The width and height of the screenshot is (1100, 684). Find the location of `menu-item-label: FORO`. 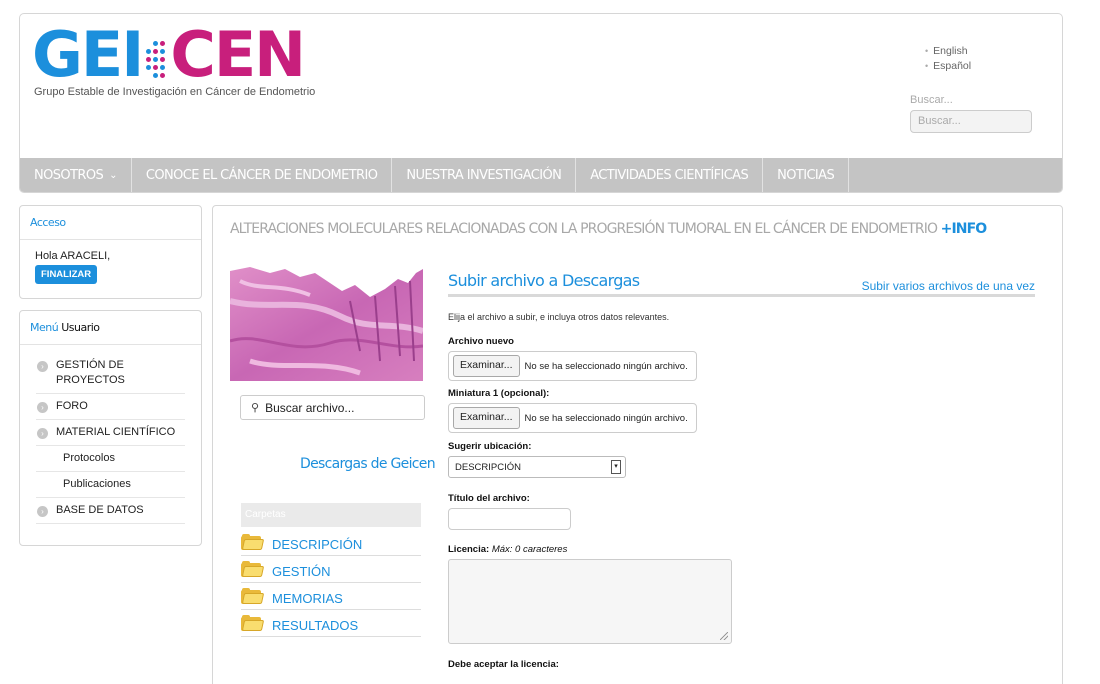

menu-item-label: FORO is located at coordinates (72, 406).